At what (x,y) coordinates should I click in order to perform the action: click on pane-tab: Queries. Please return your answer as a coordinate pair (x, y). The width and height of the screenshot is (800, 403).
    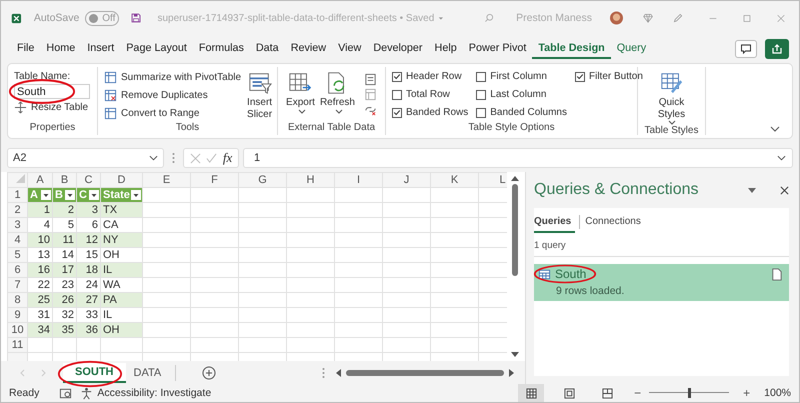
    Looking at the image, I should click on (555, 223).